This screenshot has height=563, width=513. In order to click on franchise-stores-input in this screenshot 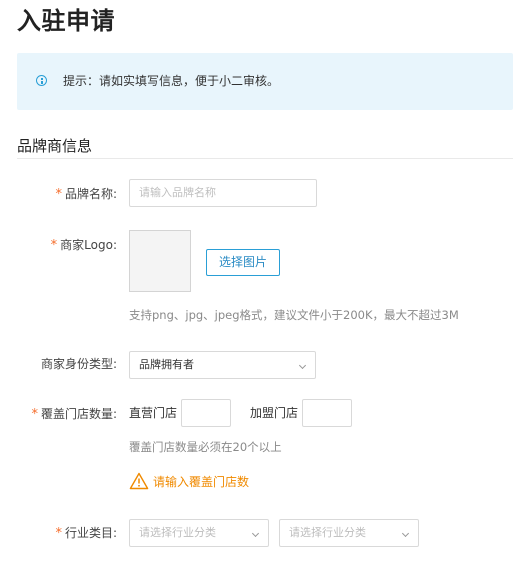, I will do `click(331, 413)`.